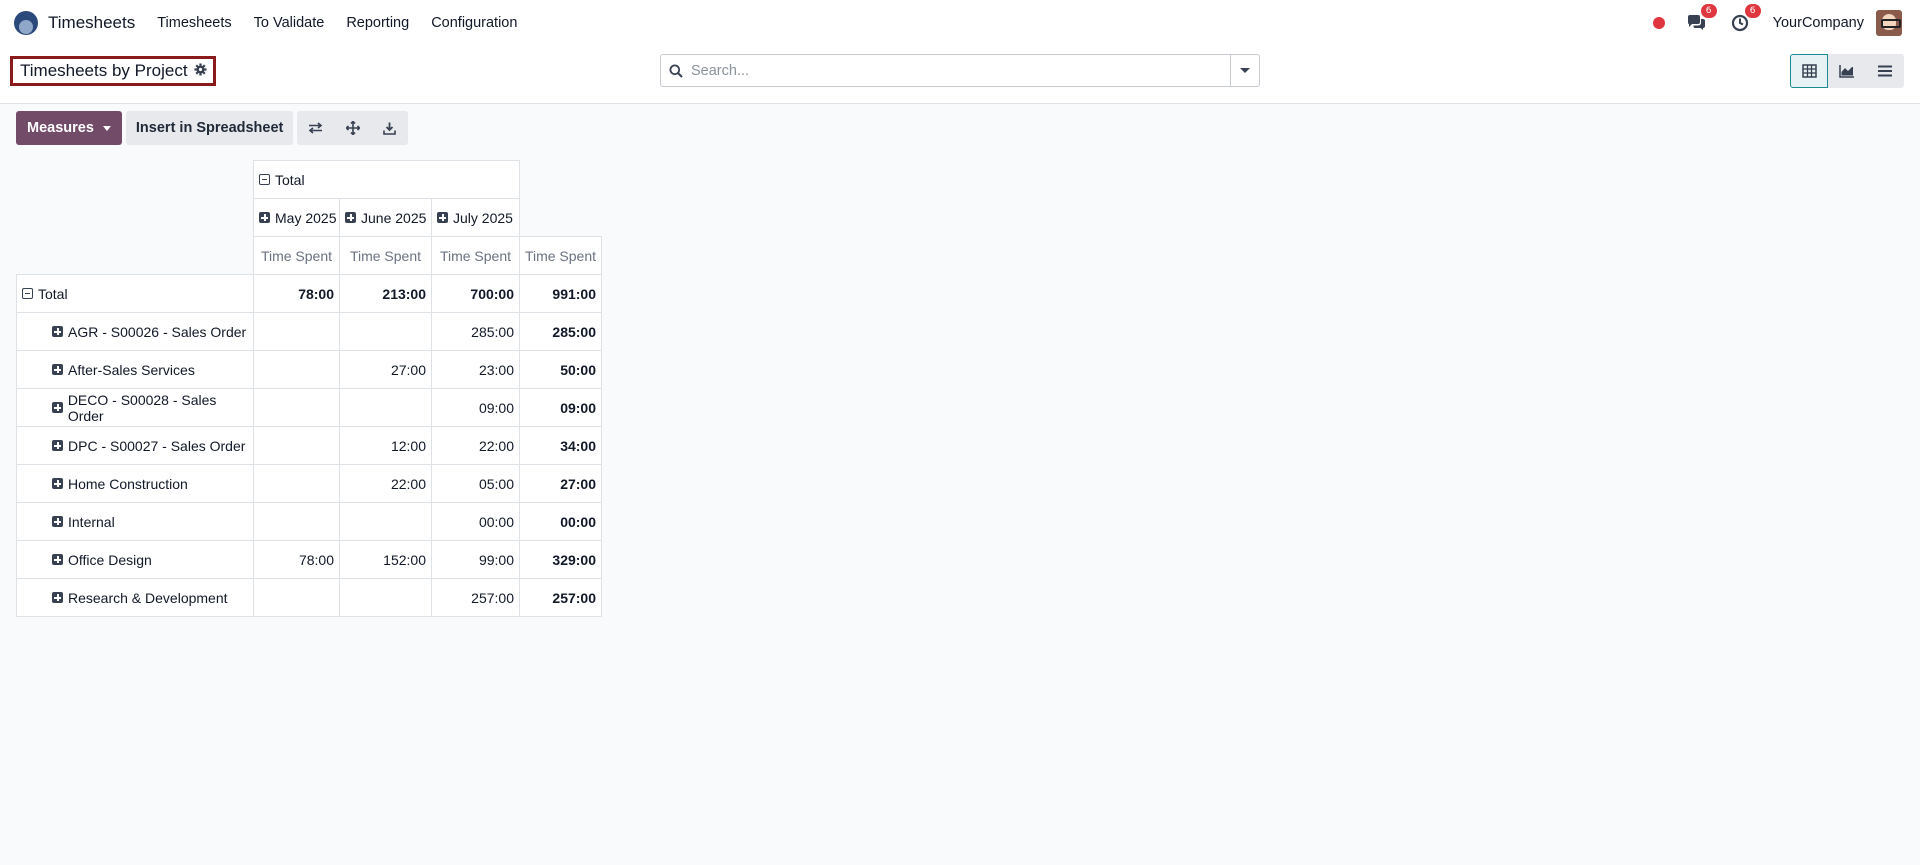 This screenshot has height=865, width=1920. I want to click on row-total-cell: 50:00, so click(560, 369).